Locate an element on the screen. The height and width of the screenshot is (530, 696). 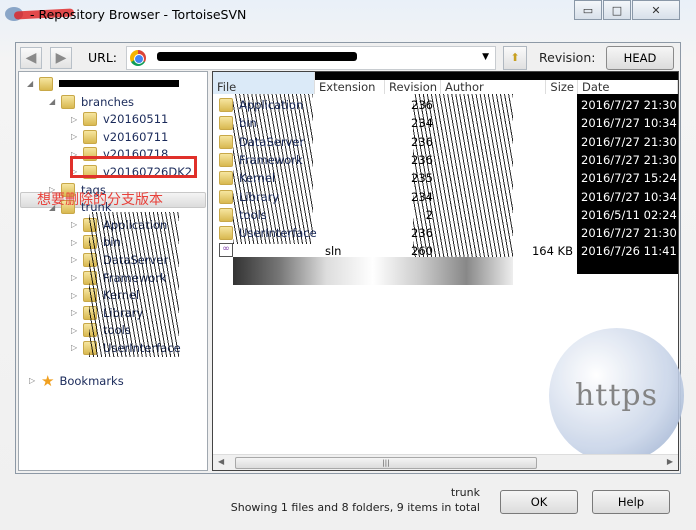
forward-button: ▶ is located at coordinates (61, 58).